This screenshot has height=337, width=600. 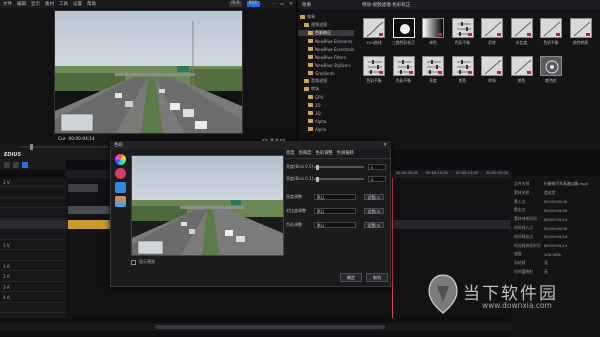 I want to click on minimize-icon: –, so click(x=274, y=4).